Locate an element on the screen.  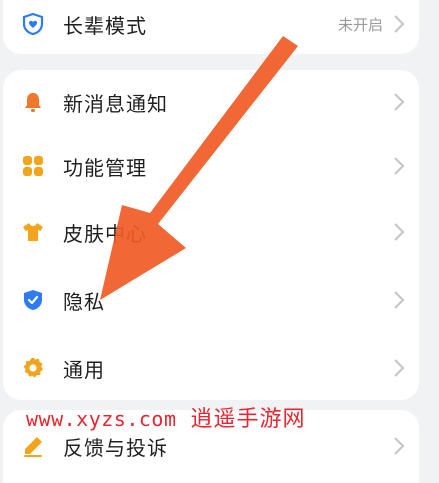
elder-mode-card: 长辈模式 未开启 is located at coordinates (211, 27).